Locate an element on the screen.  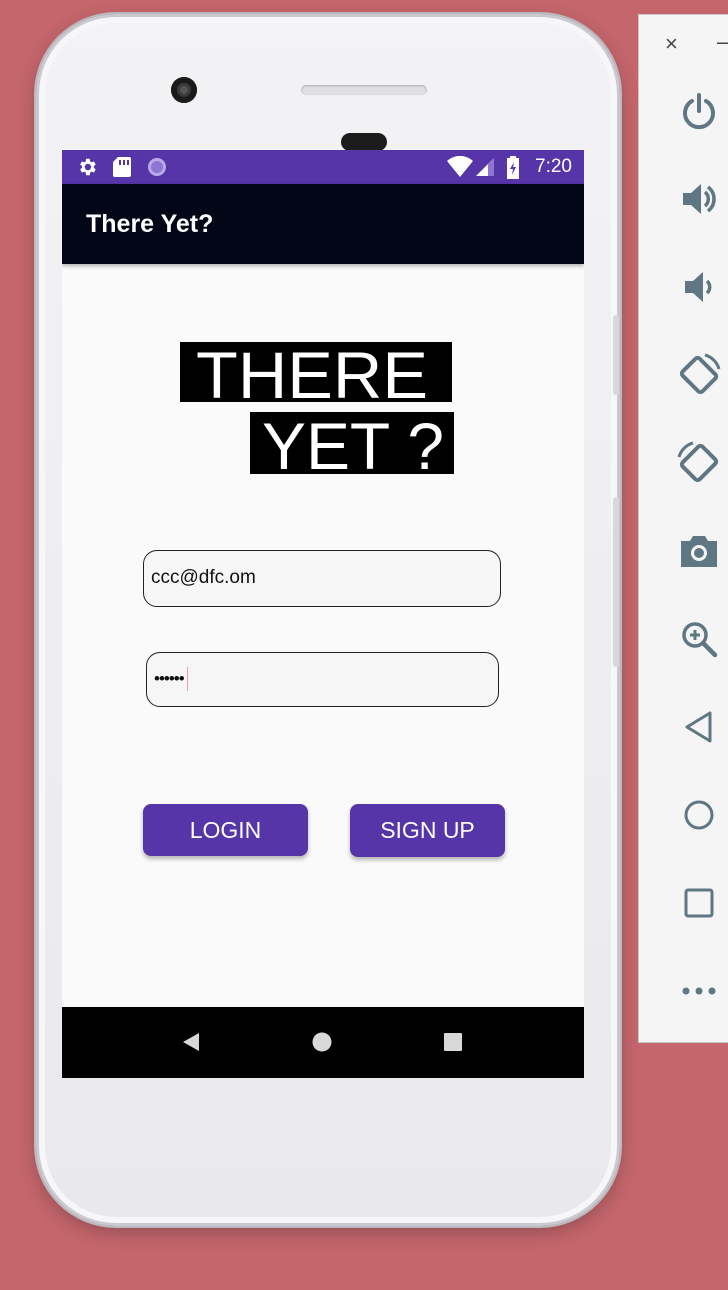
power-button is located at coordinates (699, 111).